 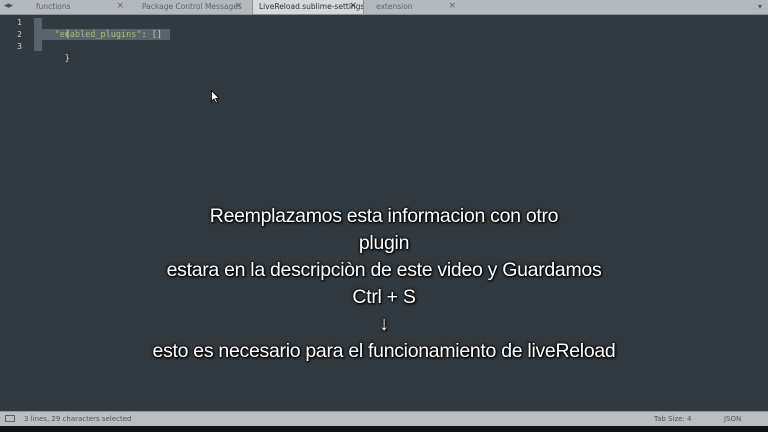 What do you see at coordinates (19, 46) in the screenshot?
I see `line-number: 3` at bounding box center [19, 46].